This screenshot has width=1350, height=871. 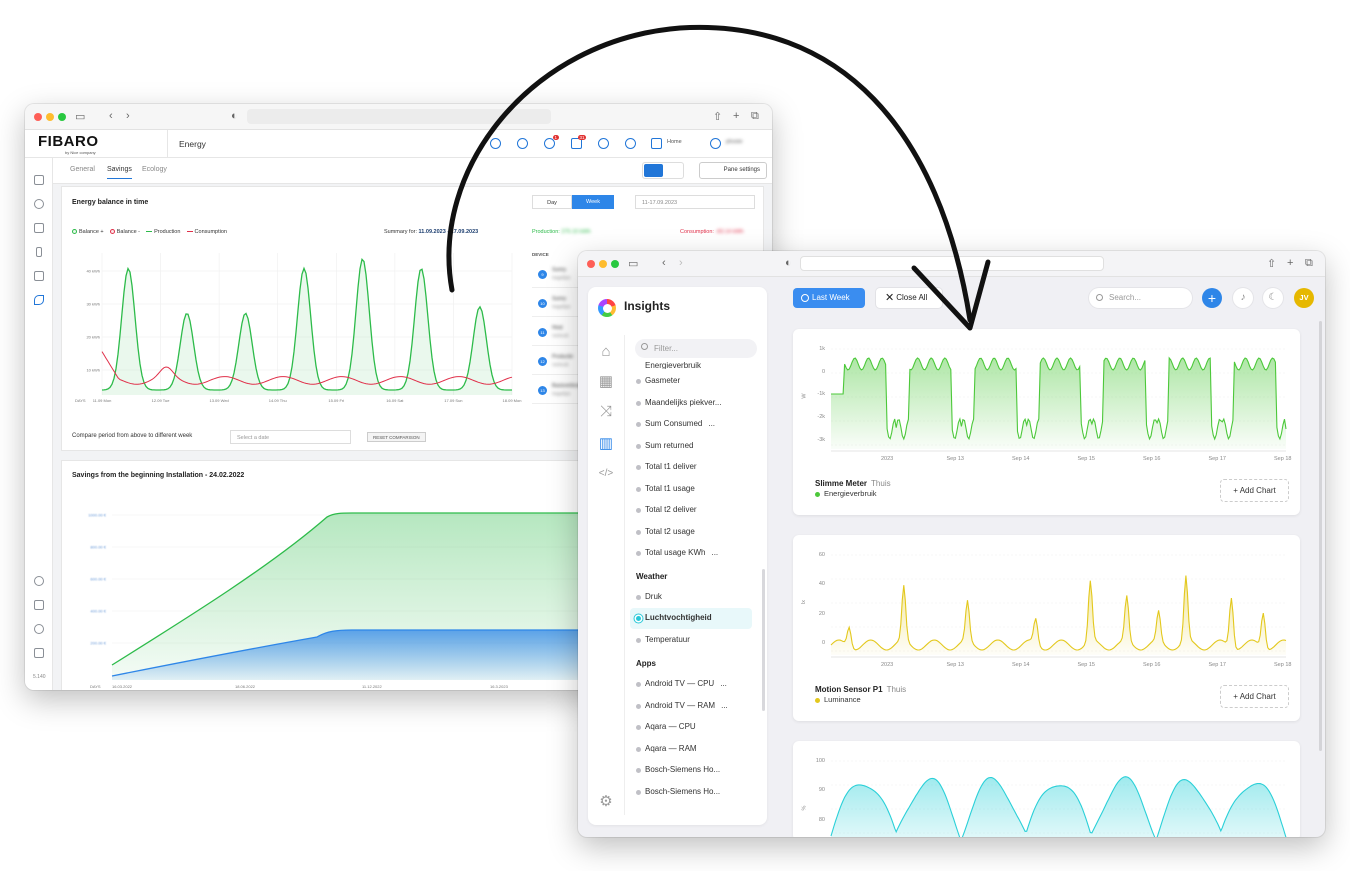 What do you see at coordinates (951, 295) in the screenshot?
I see `arrow-head` at bounding box center [951, 295].